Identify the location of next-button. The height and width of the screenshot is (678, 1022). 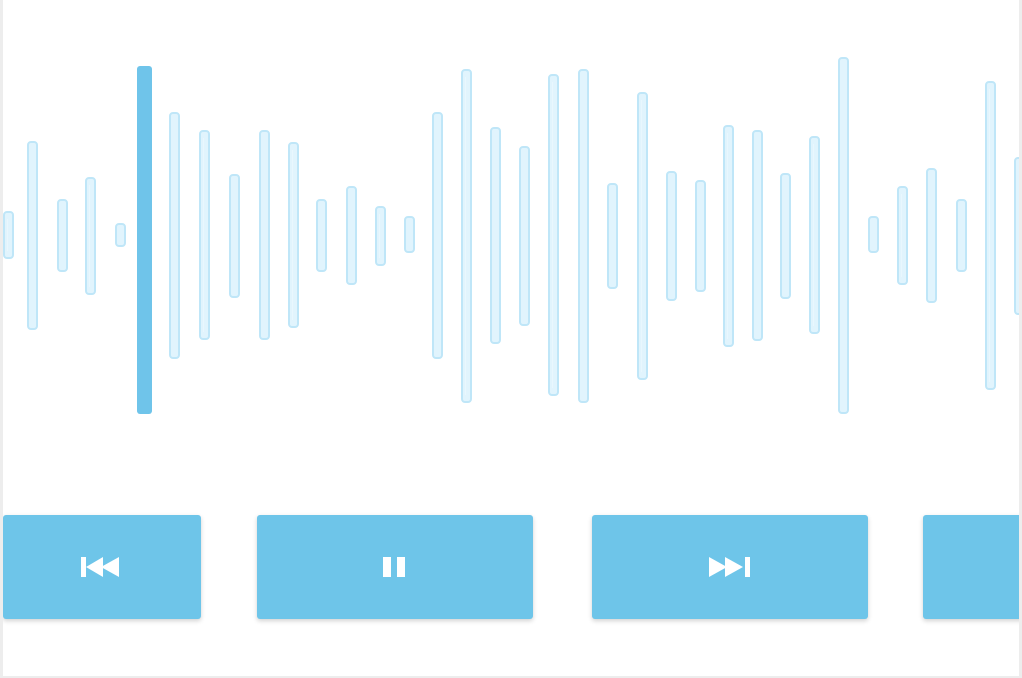
(730, 567).